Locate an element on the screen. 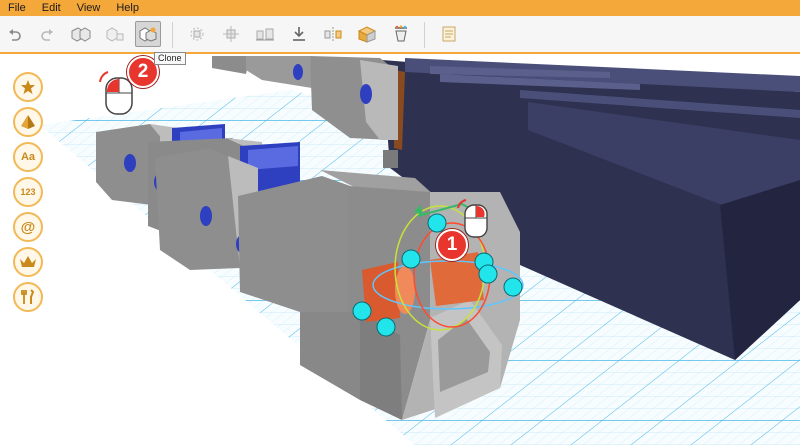 This screenshot has height=445, width=800. menu-edit: Edit is located at coordinates (51, 8).